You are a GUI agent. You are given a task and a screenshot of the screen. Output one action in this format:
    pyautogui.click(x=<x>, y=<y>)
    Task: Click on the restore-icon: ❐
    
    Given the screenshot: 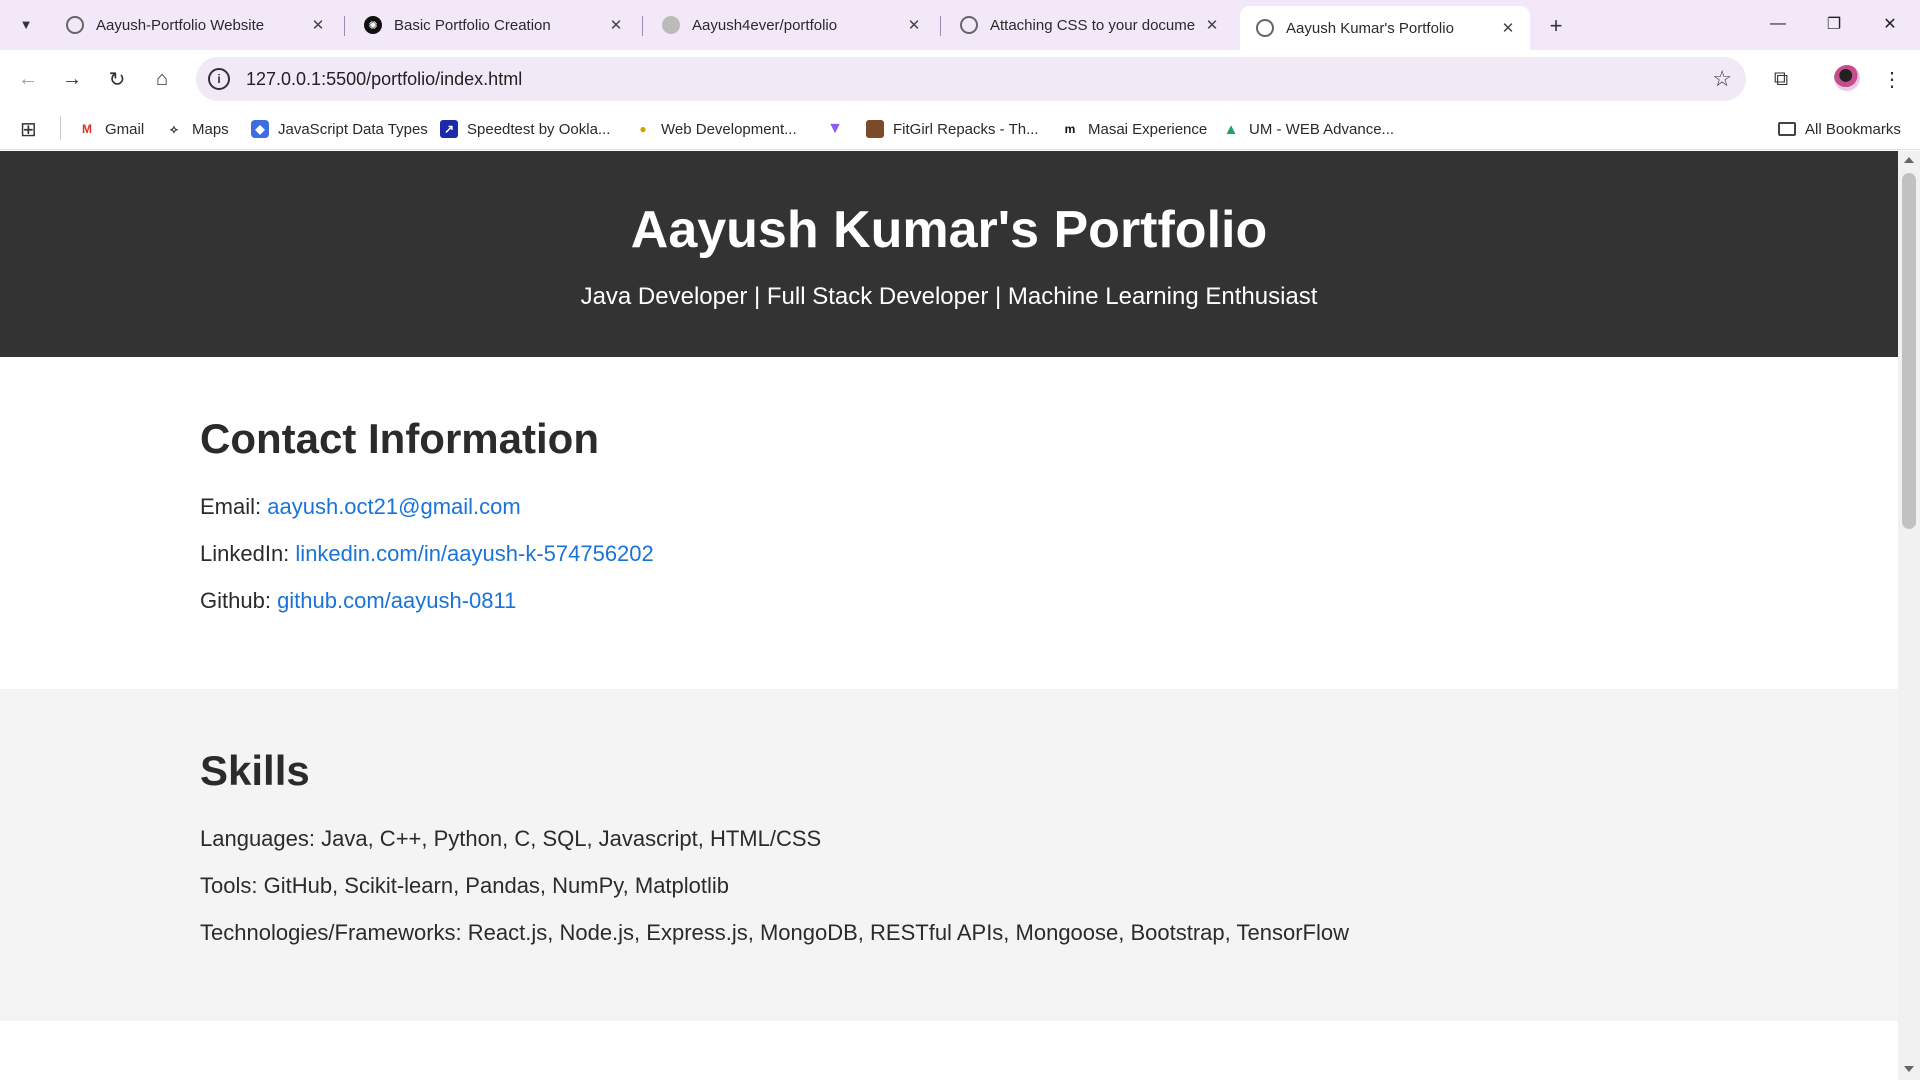 What is the action you would take?
    pyautogui.click(x=1834, y=24)
    